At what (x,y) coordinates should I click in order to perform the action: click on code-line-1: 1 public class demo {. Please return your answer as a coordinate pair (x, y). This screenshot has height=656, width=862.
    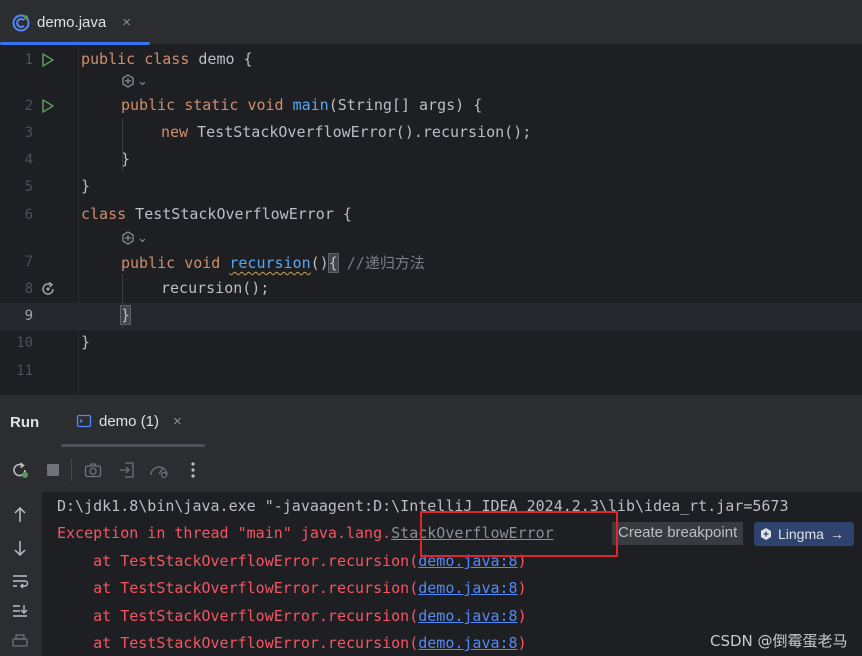
    Looking at the image, I should click on (431, 60).